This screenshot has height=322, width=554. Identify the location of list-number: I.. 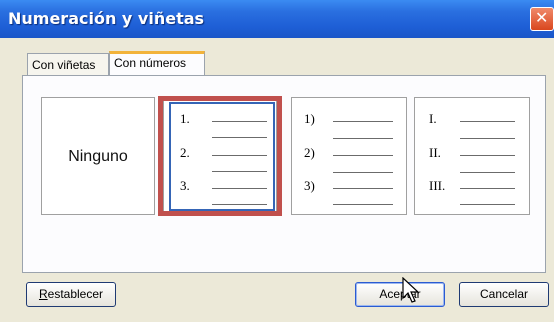
(433, 118).